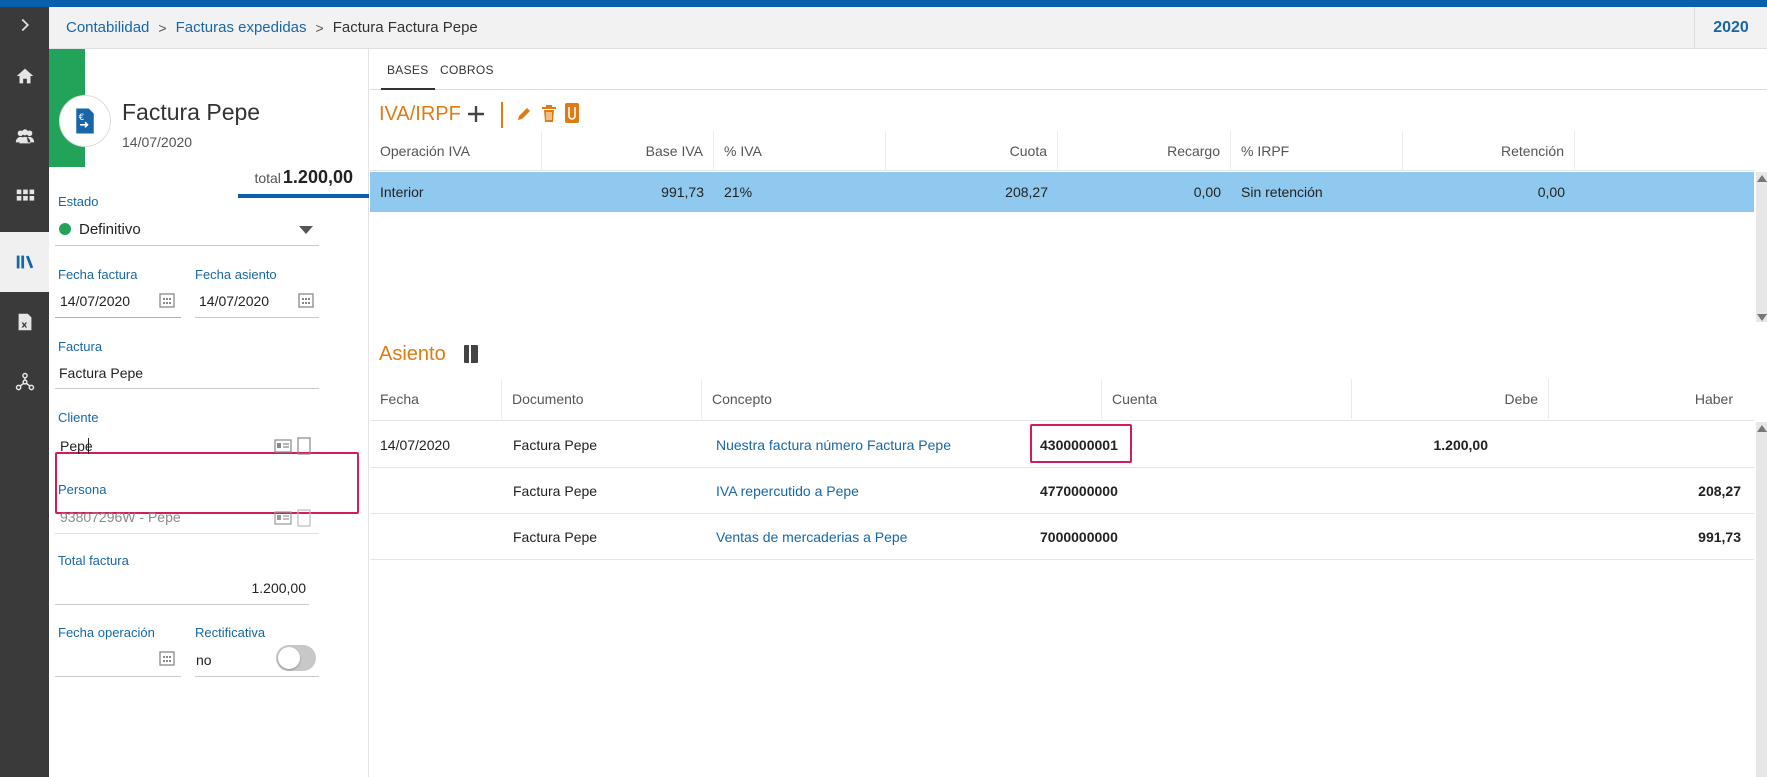  Describe the element at coordinates (1079, 445) in the screenshot. I see `cell-cuenta: 4300000001` at that location.